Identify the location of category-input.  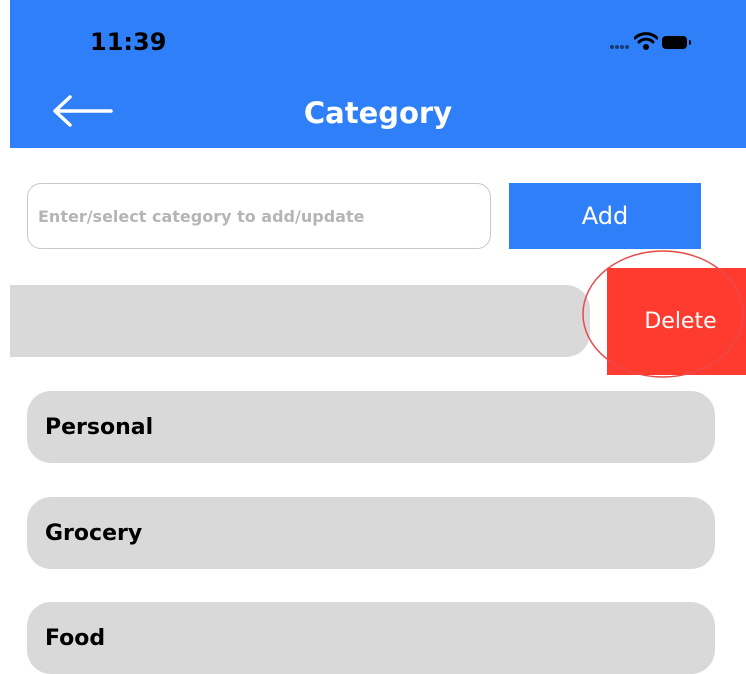
(259, 216).